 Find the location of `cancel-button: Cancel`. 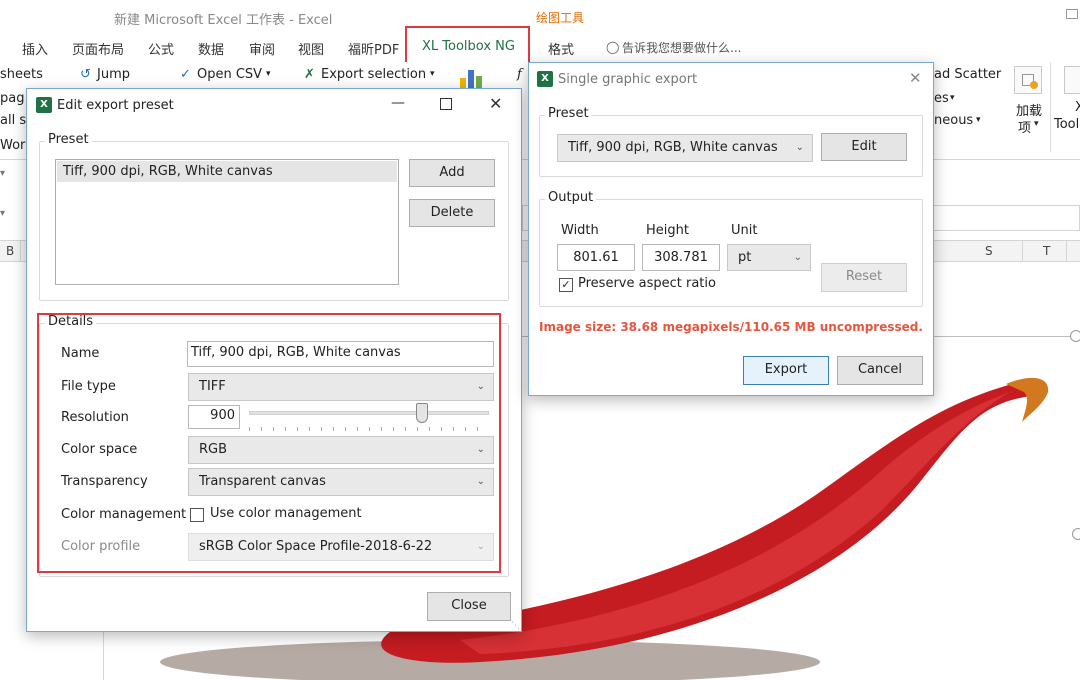

cancel-button: Cancel is located at coordinates (880, 370).